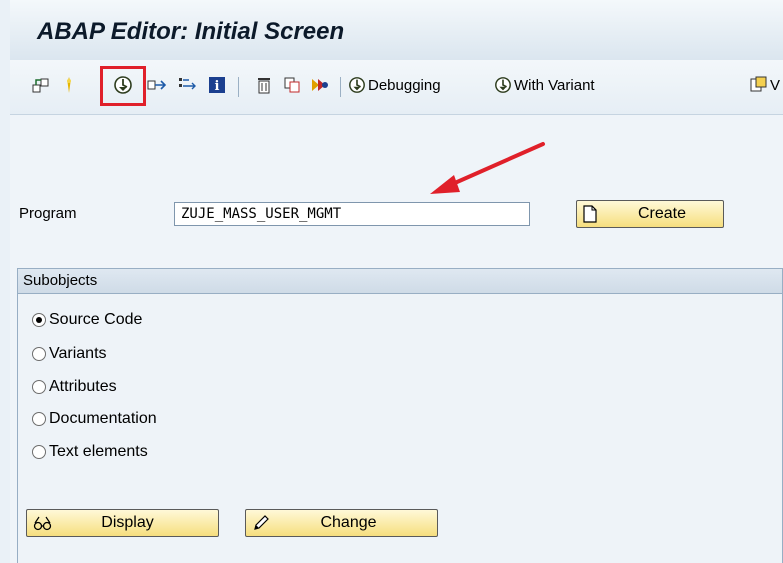  I want to click on subobjects-header: Subobjects, so click(400, 281).